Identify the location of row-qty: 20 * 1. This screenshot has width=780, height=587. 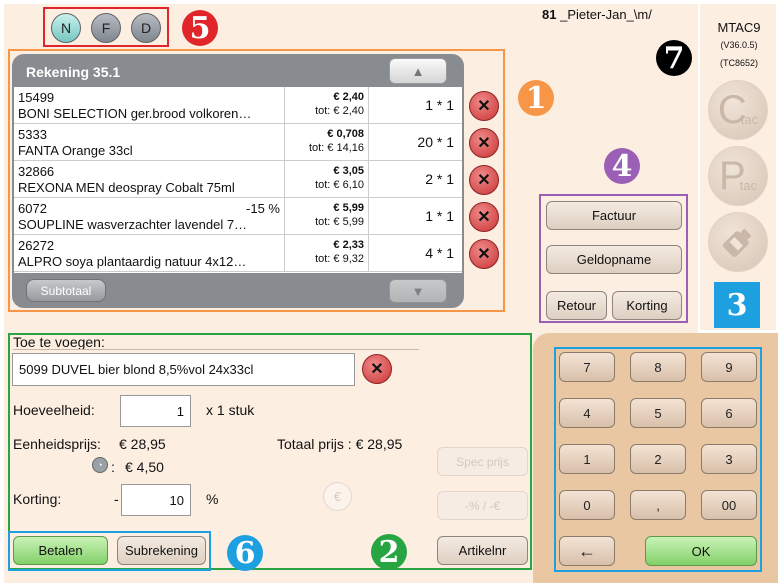
(415, 142).